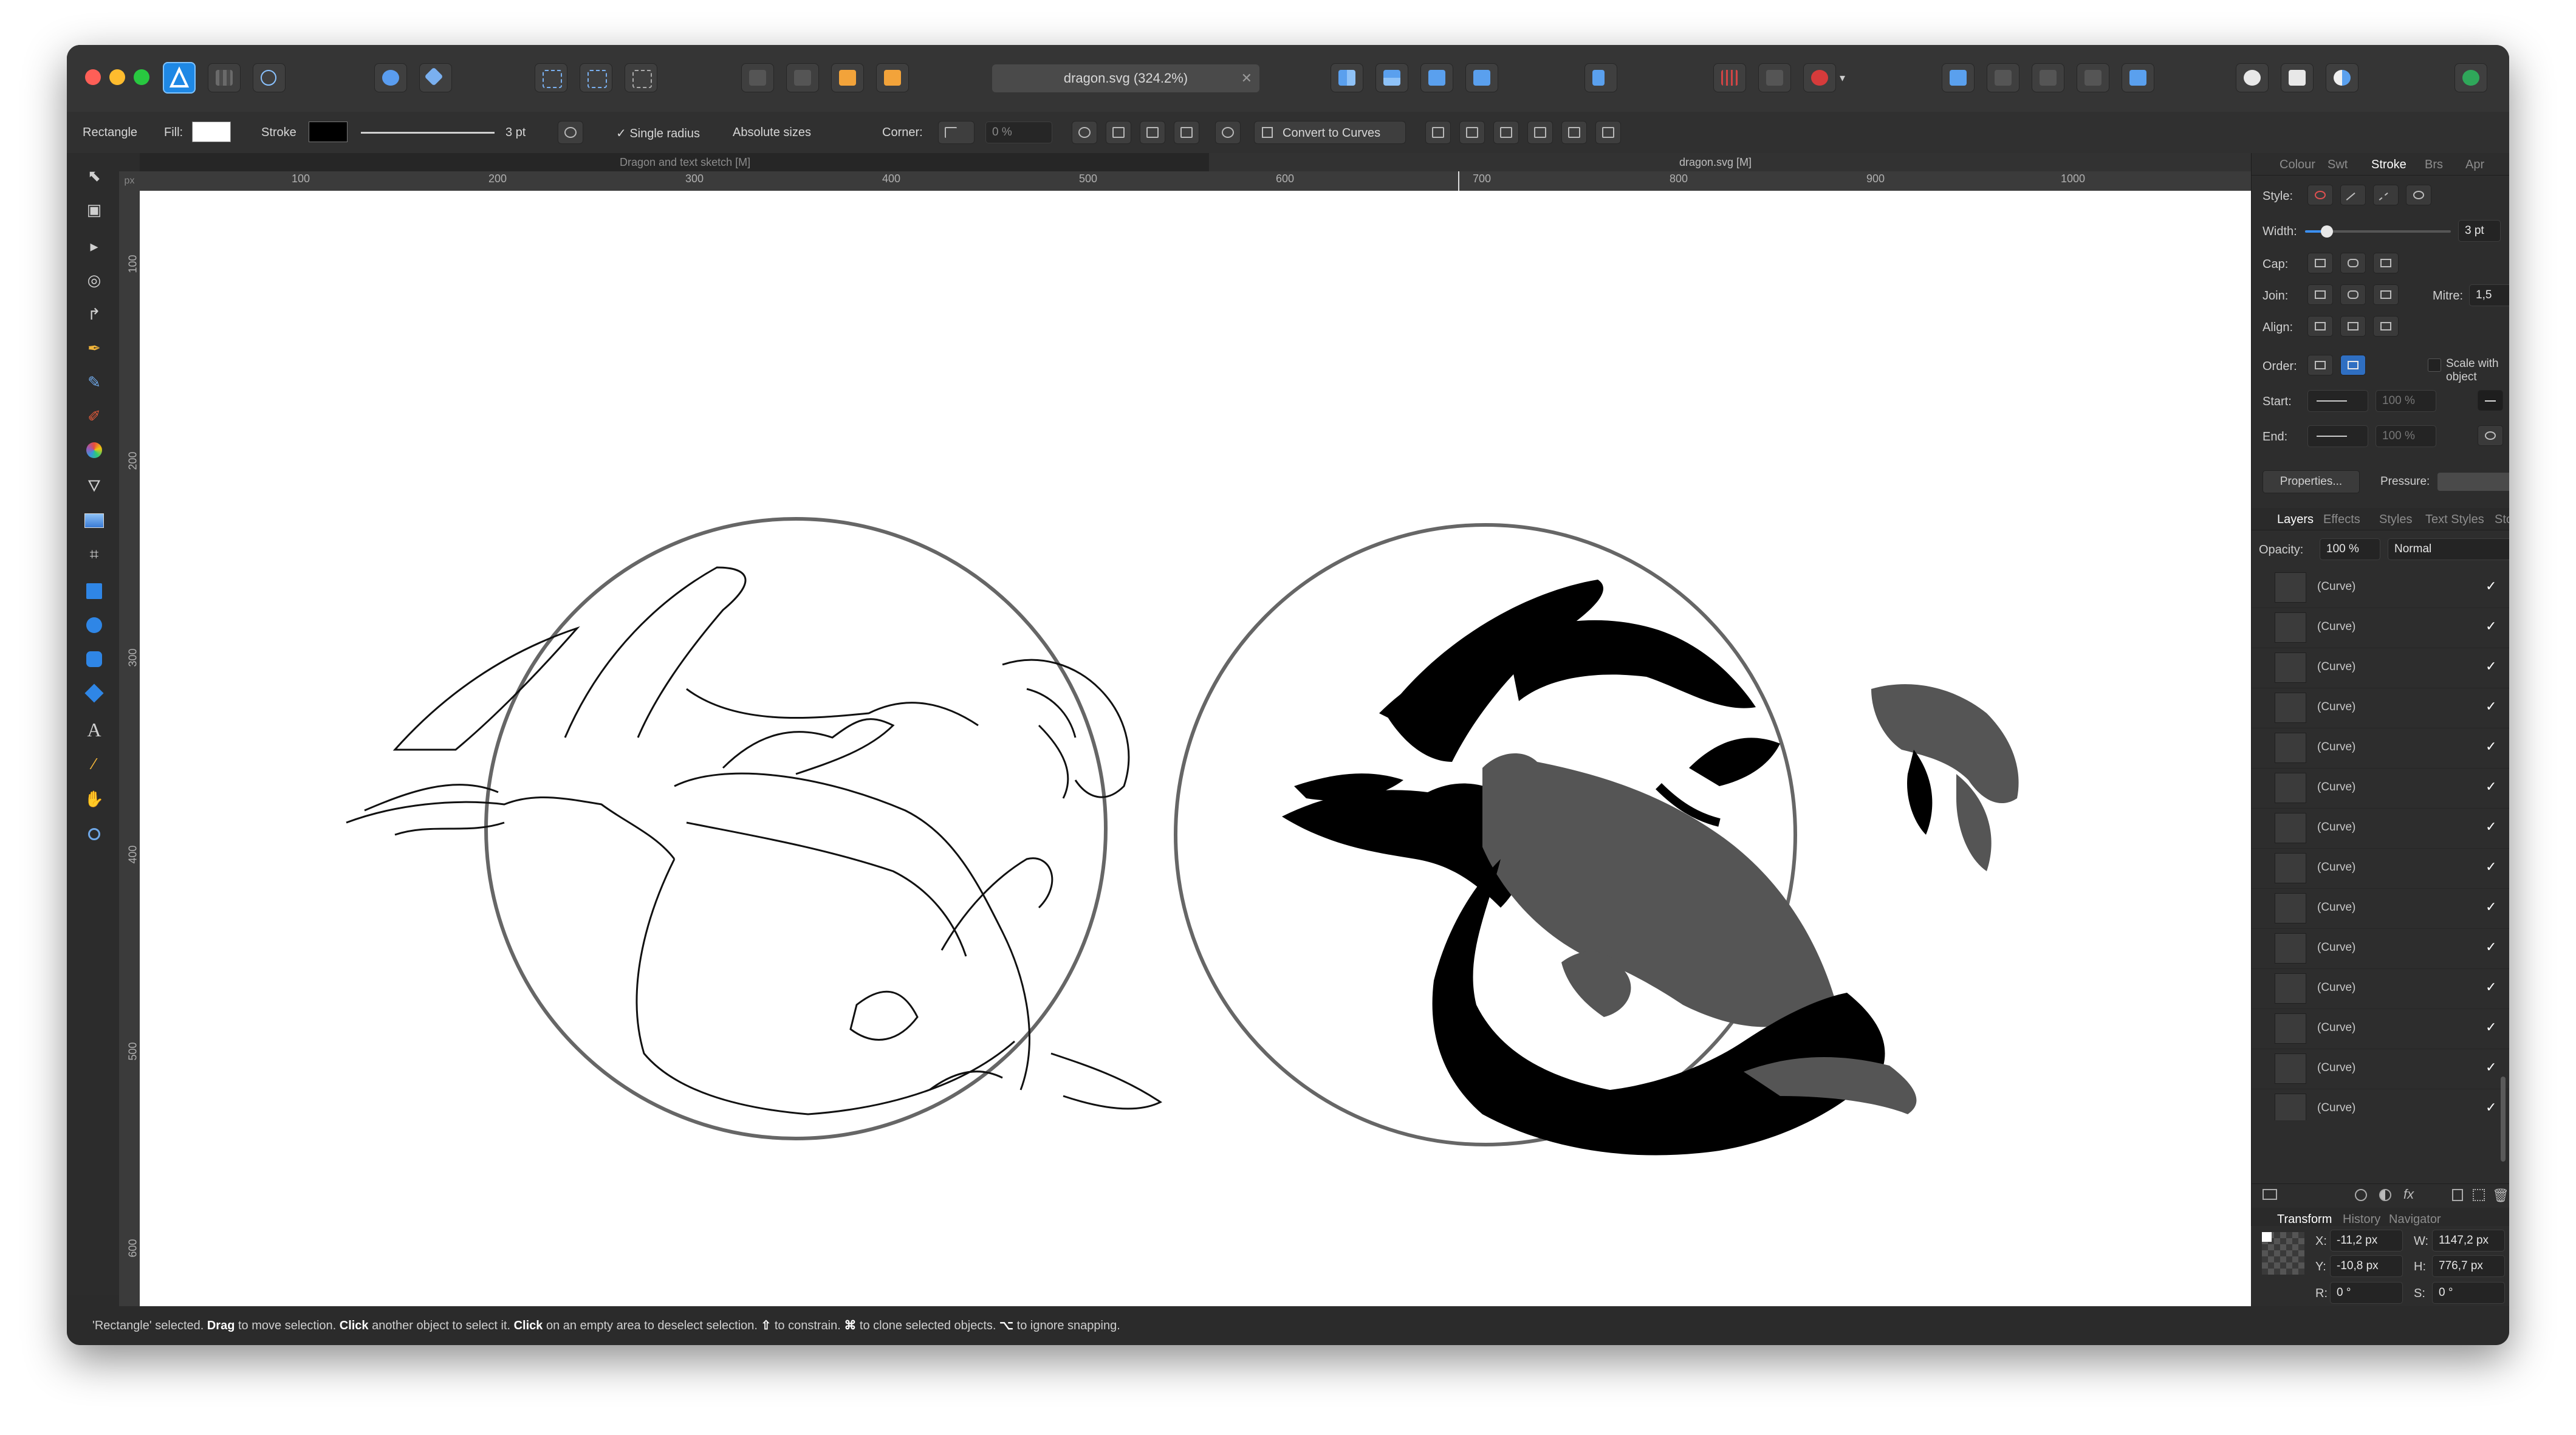 Image resolution: width=2576 pixels, height=1435 pixels. What do you see at coordinates (2395, 520) in the screenshot?
I see `tab-styles: Styles` at bounding box center [2395, 520].